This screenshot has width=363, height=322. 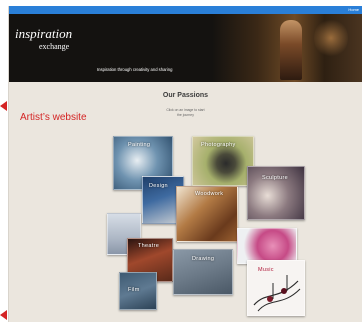 I want to click on tile-woodwork-label: Woodwork, so click(x=209, y=194).